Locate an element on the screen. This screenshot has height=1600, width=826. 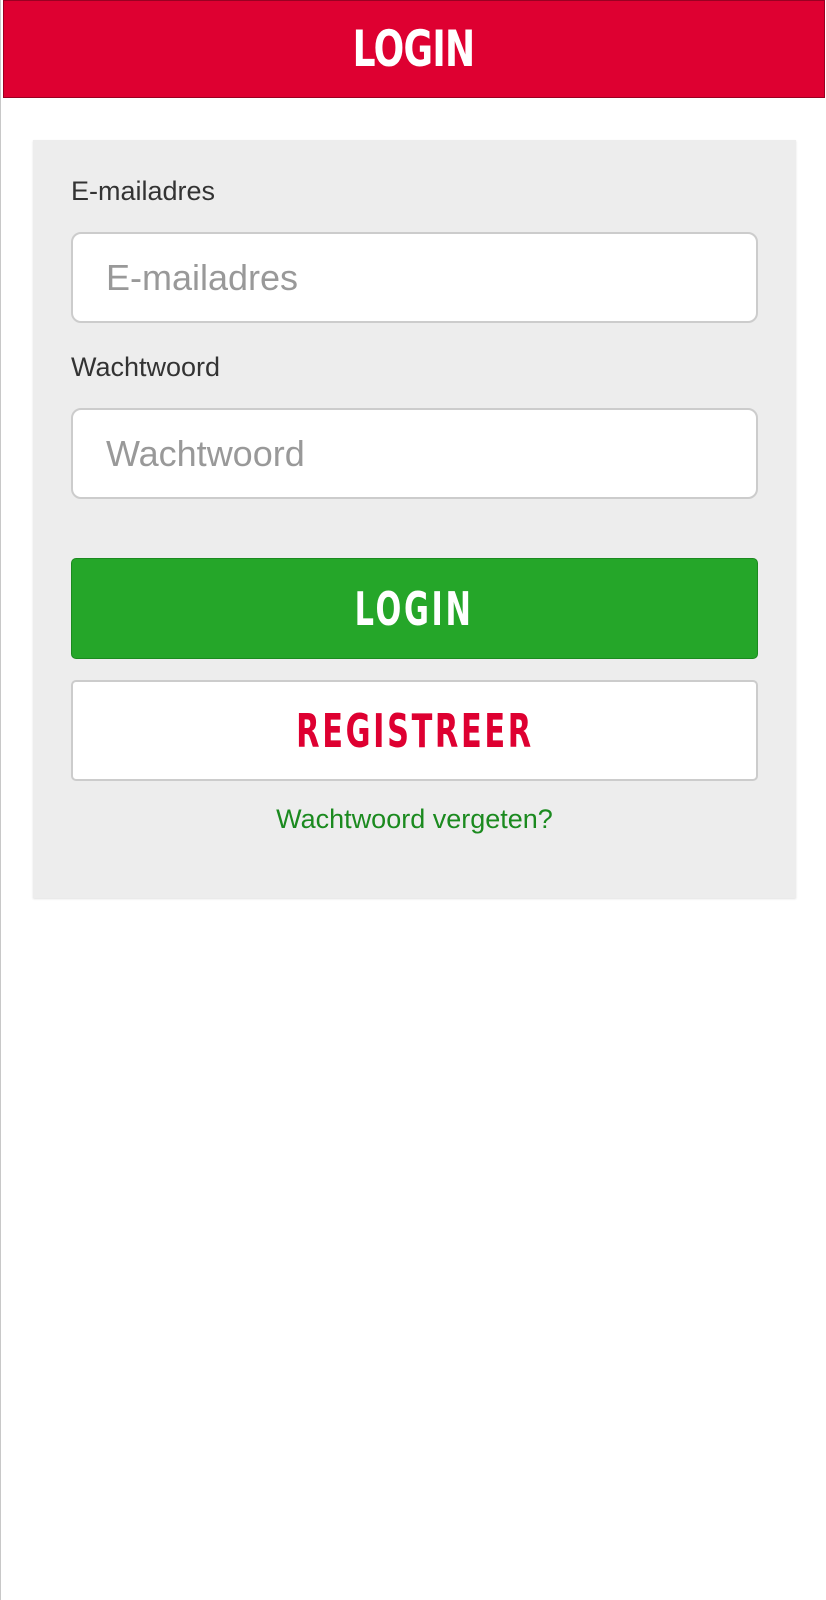
password-label: Wachtwoord is located at coordinates (146, 367).